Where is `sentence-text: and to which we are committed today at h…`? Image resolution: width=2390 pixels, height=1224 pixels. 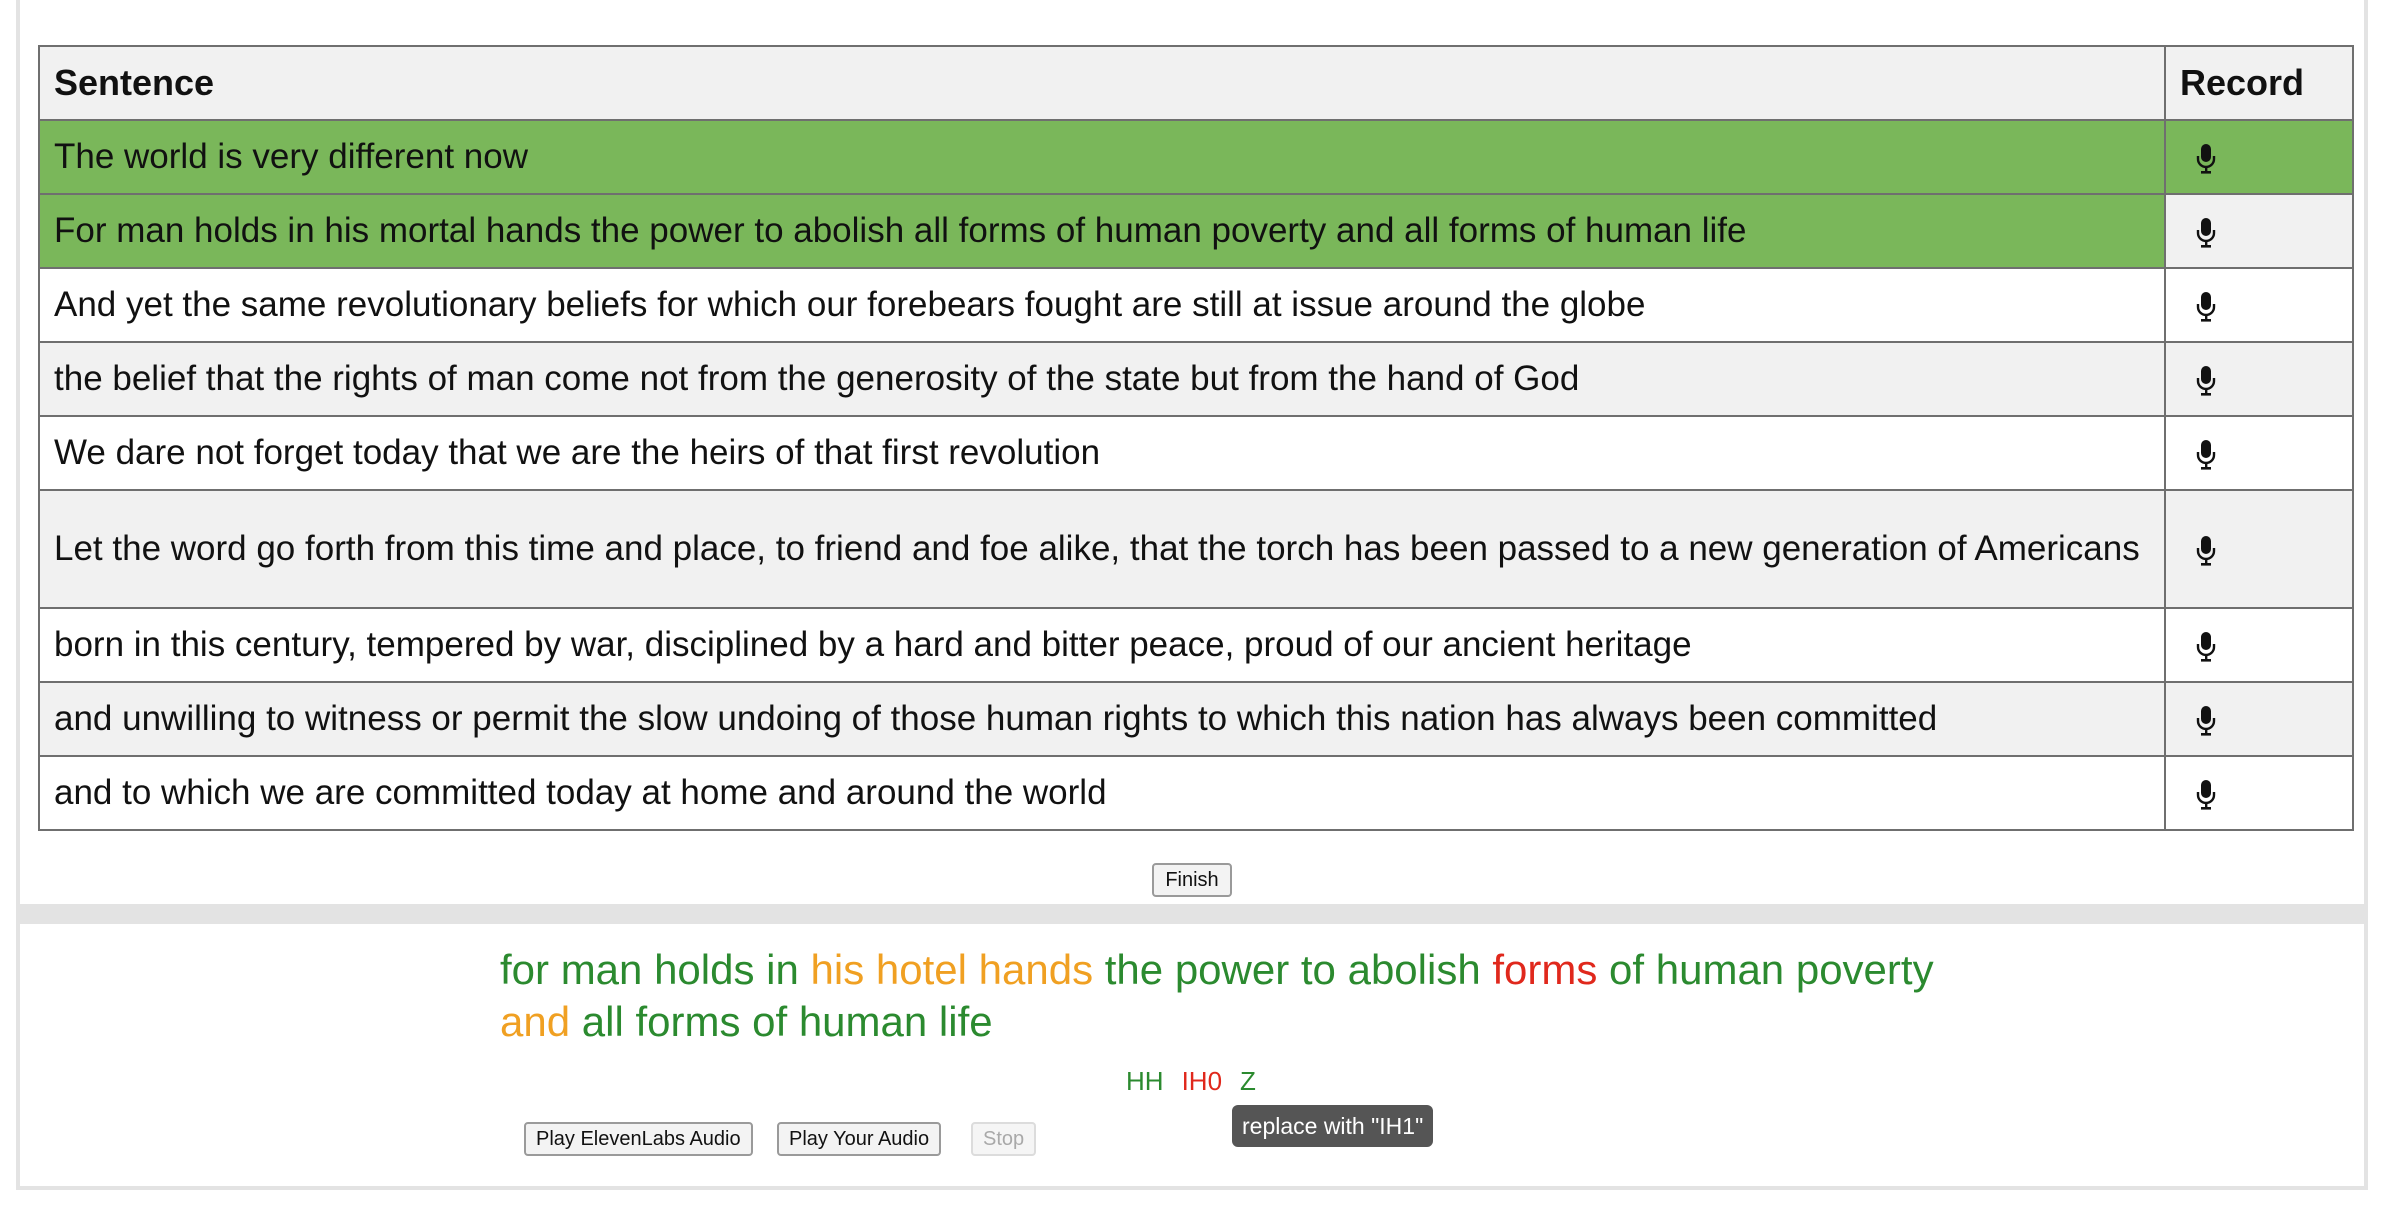
sentence-text: and to which we are committed today at h… is located at coordinates (1102, 793).